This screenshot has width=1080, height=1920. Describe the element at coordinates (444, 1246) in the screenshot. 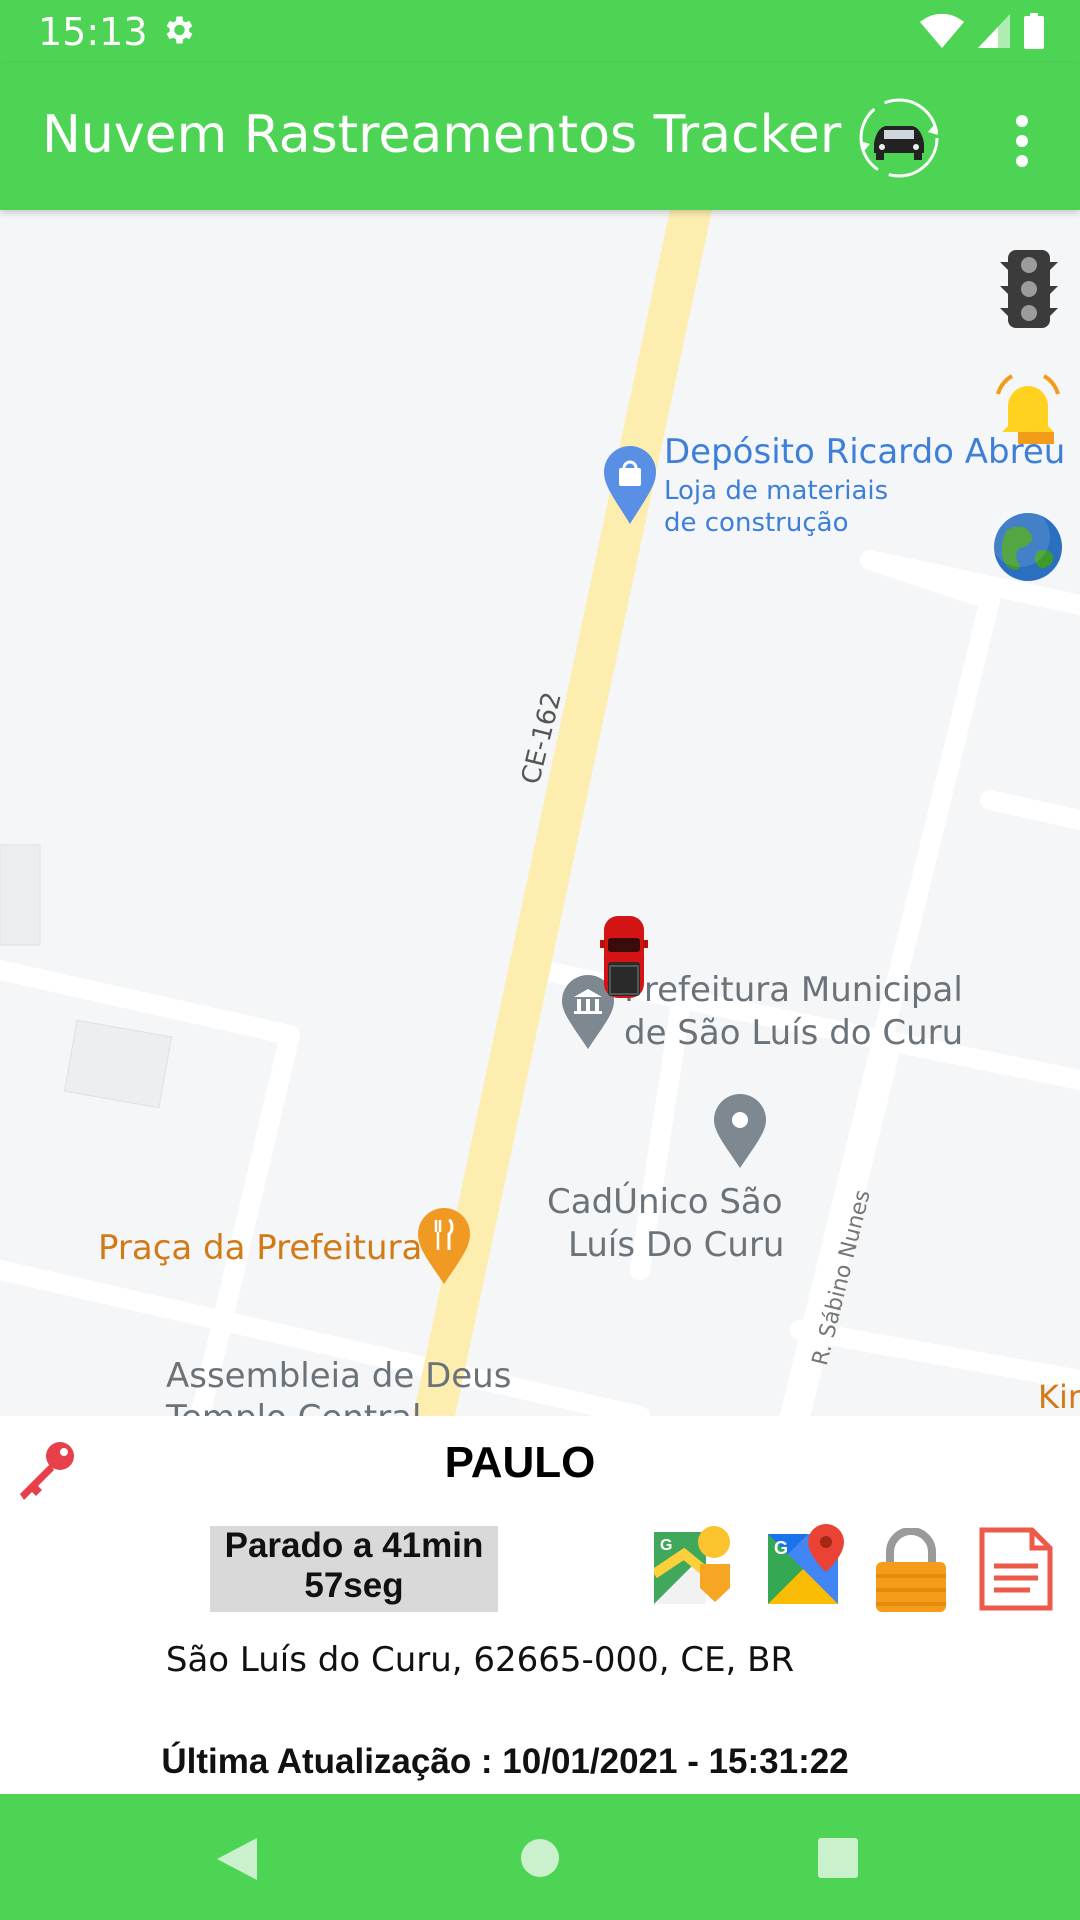

I see `restaurant-pin-icon` at that location.